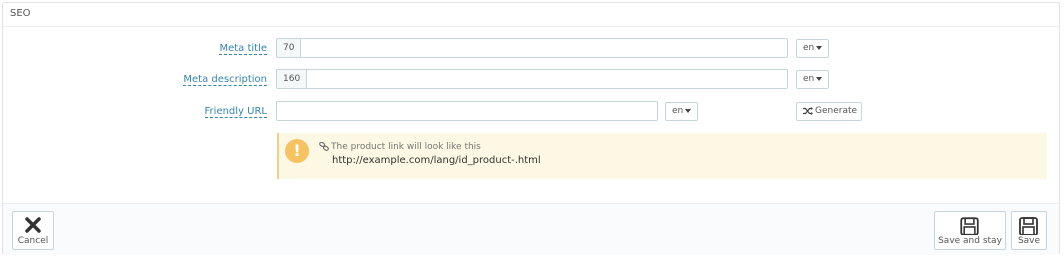  Describe the element at coordinates (681, 111) in the screenshot. I see `friendly-url-lang-button: en` at that location.